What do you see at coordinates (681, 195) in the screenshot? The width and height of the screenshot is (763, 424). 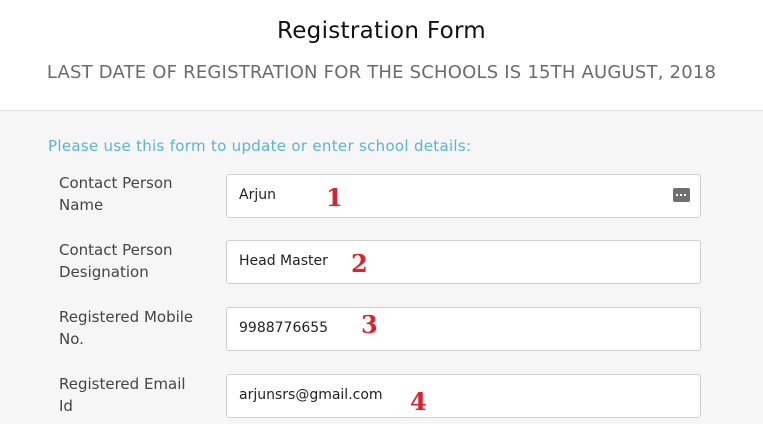 I see `password-manager-key-icon` at bounding box center [681, 195].